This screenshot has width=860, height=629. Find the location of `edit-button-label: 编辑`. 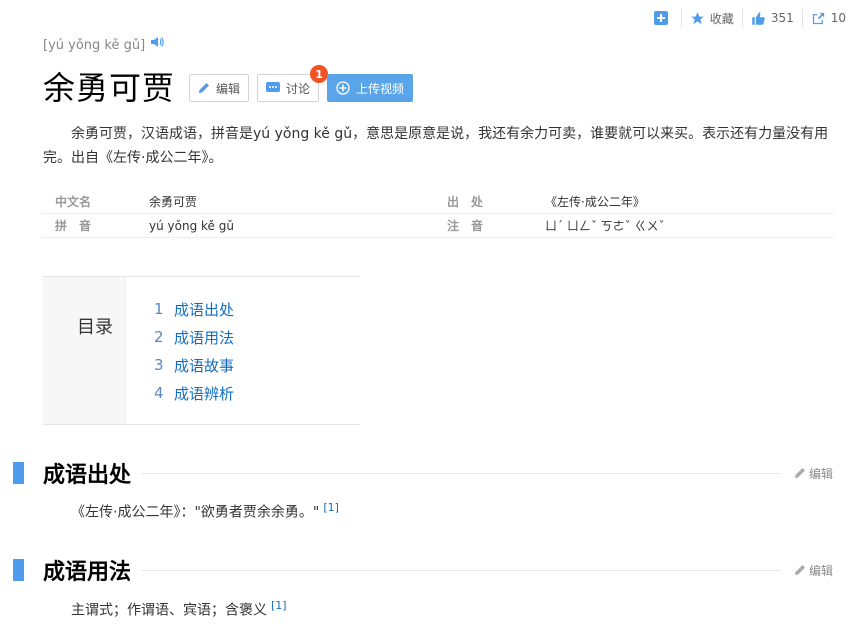

edit-button-label: 编辑 is located at coordinates (228, 88).